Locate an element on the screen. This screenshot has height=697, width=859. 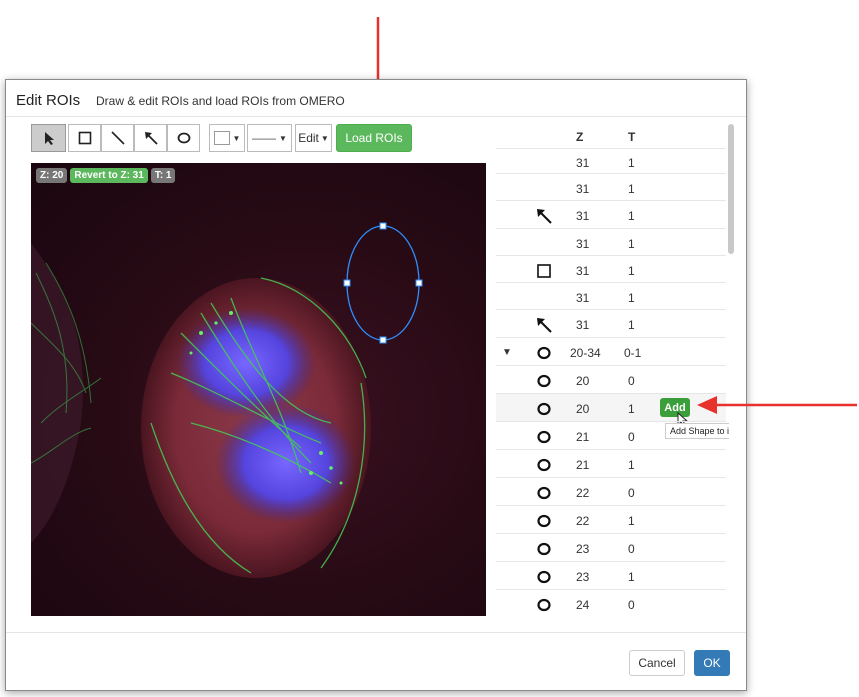
arrow-tool-icon is located at coordinates (151, 138).